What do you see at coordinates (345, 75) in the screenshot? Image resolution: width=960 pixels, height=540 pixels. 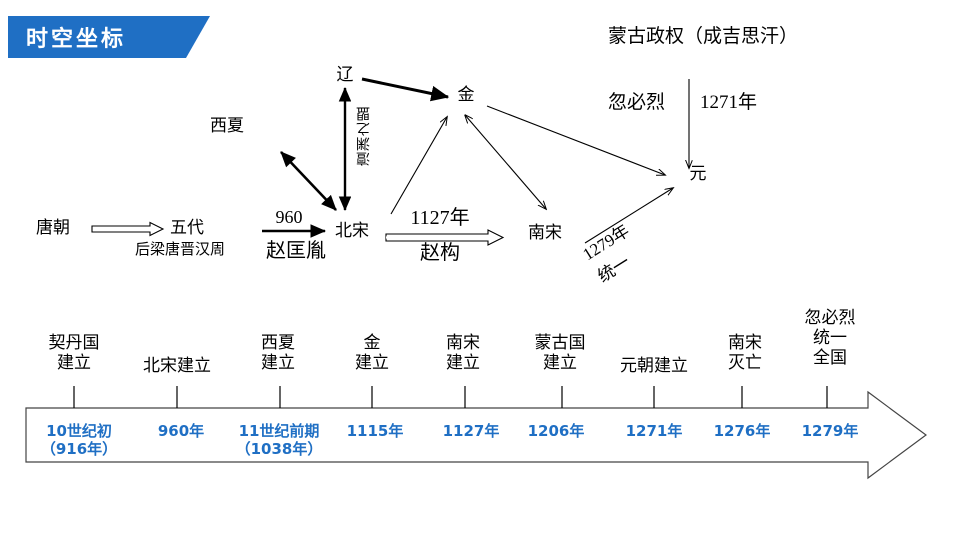 I see `node-liao: 辽` at bounding box center [345, 75].